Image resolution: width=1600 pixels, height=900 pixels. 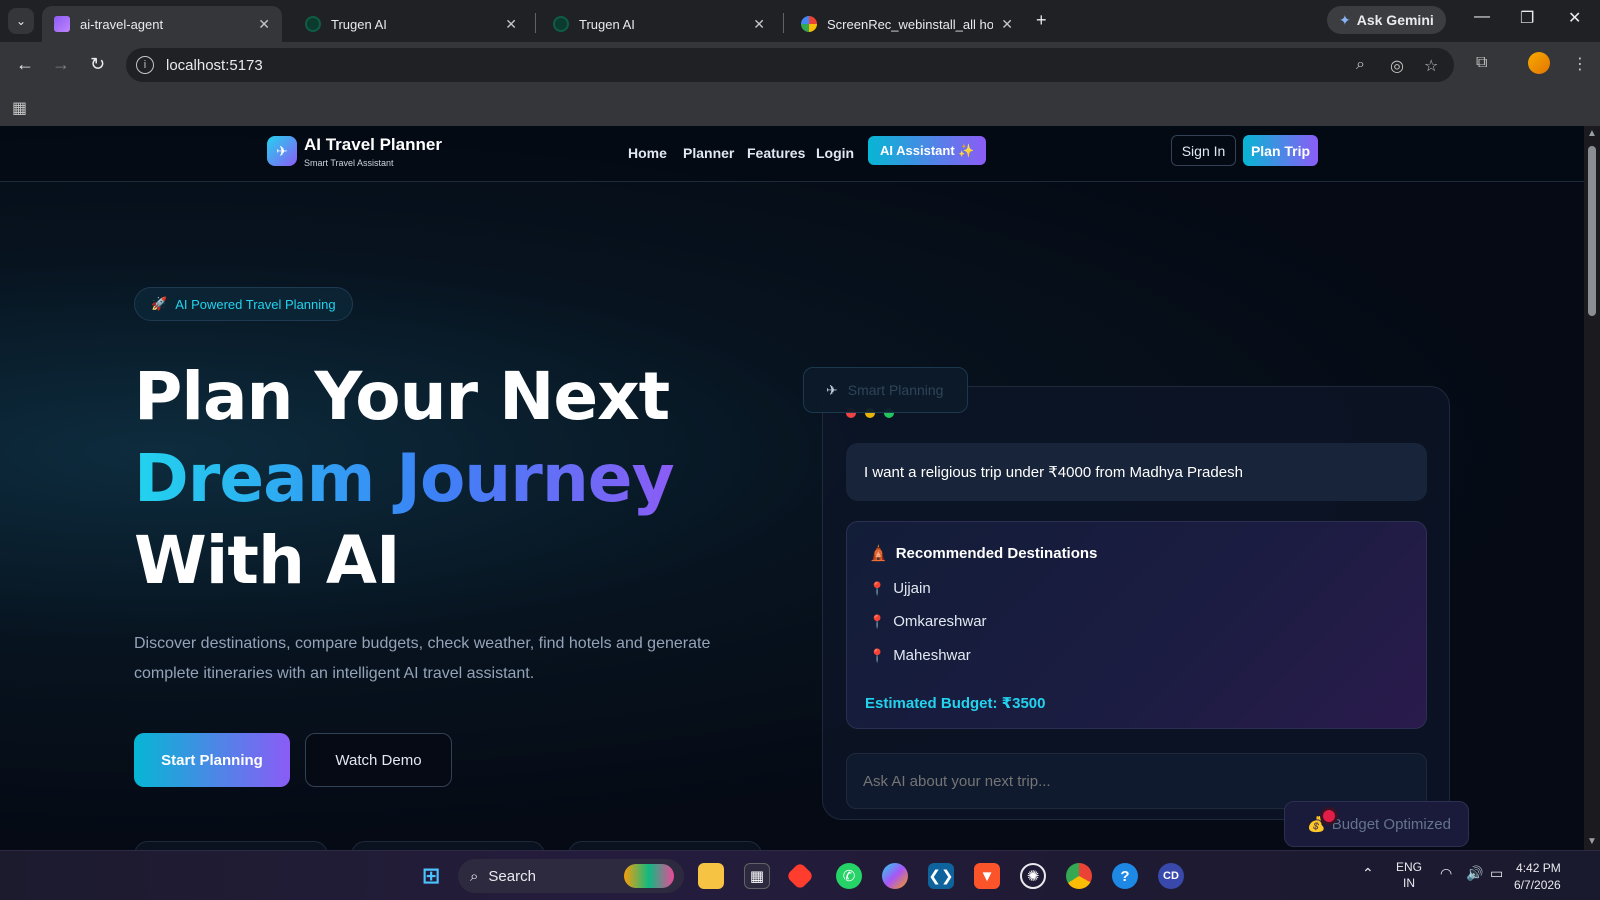 I want to click on nav-features: Features, so click(x=776, y=153).